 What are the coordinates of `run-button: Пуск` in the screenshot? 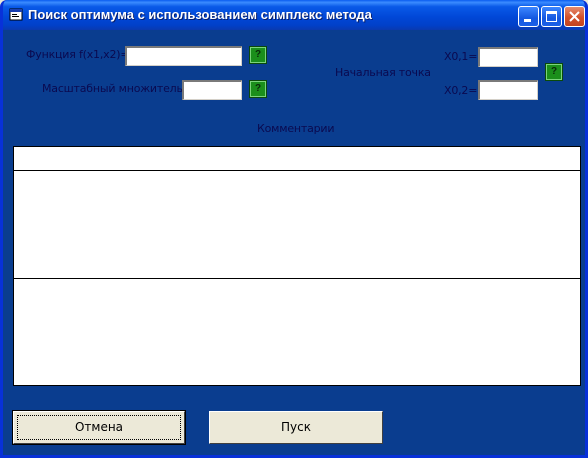 It's located at (296, 427).